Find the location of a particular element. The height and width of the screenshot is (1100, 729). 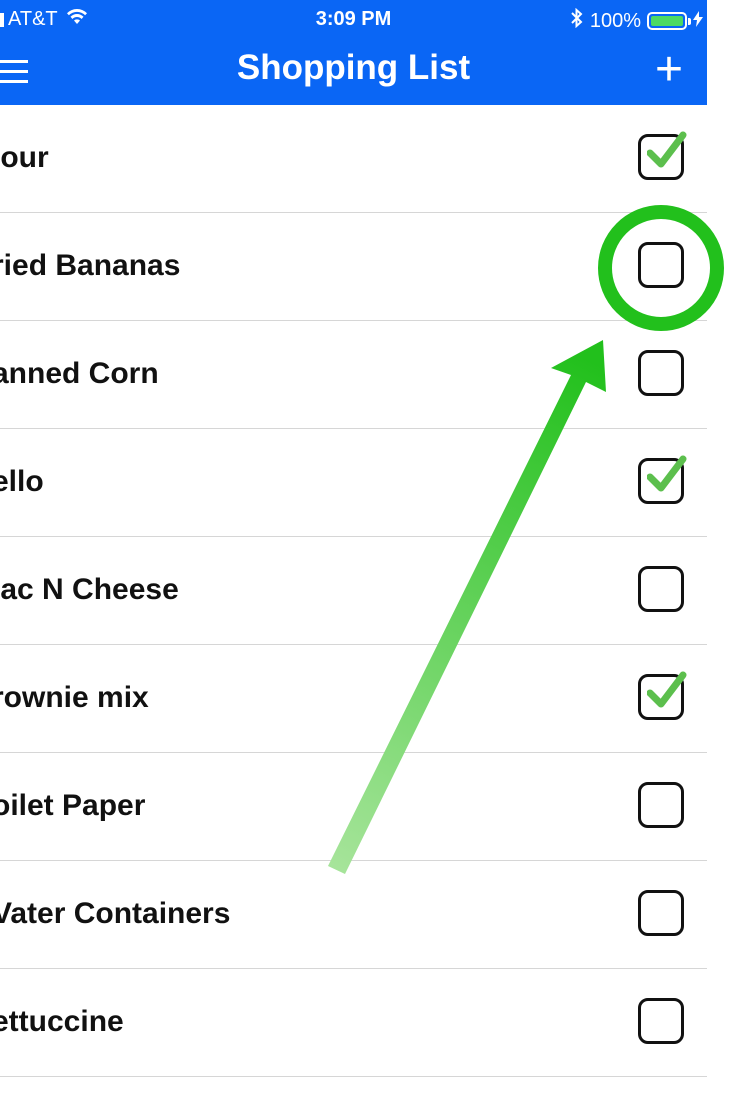

top-bar: AT&T 3:09 PM 100% Shopping List + is located at coordinates (353, 52).